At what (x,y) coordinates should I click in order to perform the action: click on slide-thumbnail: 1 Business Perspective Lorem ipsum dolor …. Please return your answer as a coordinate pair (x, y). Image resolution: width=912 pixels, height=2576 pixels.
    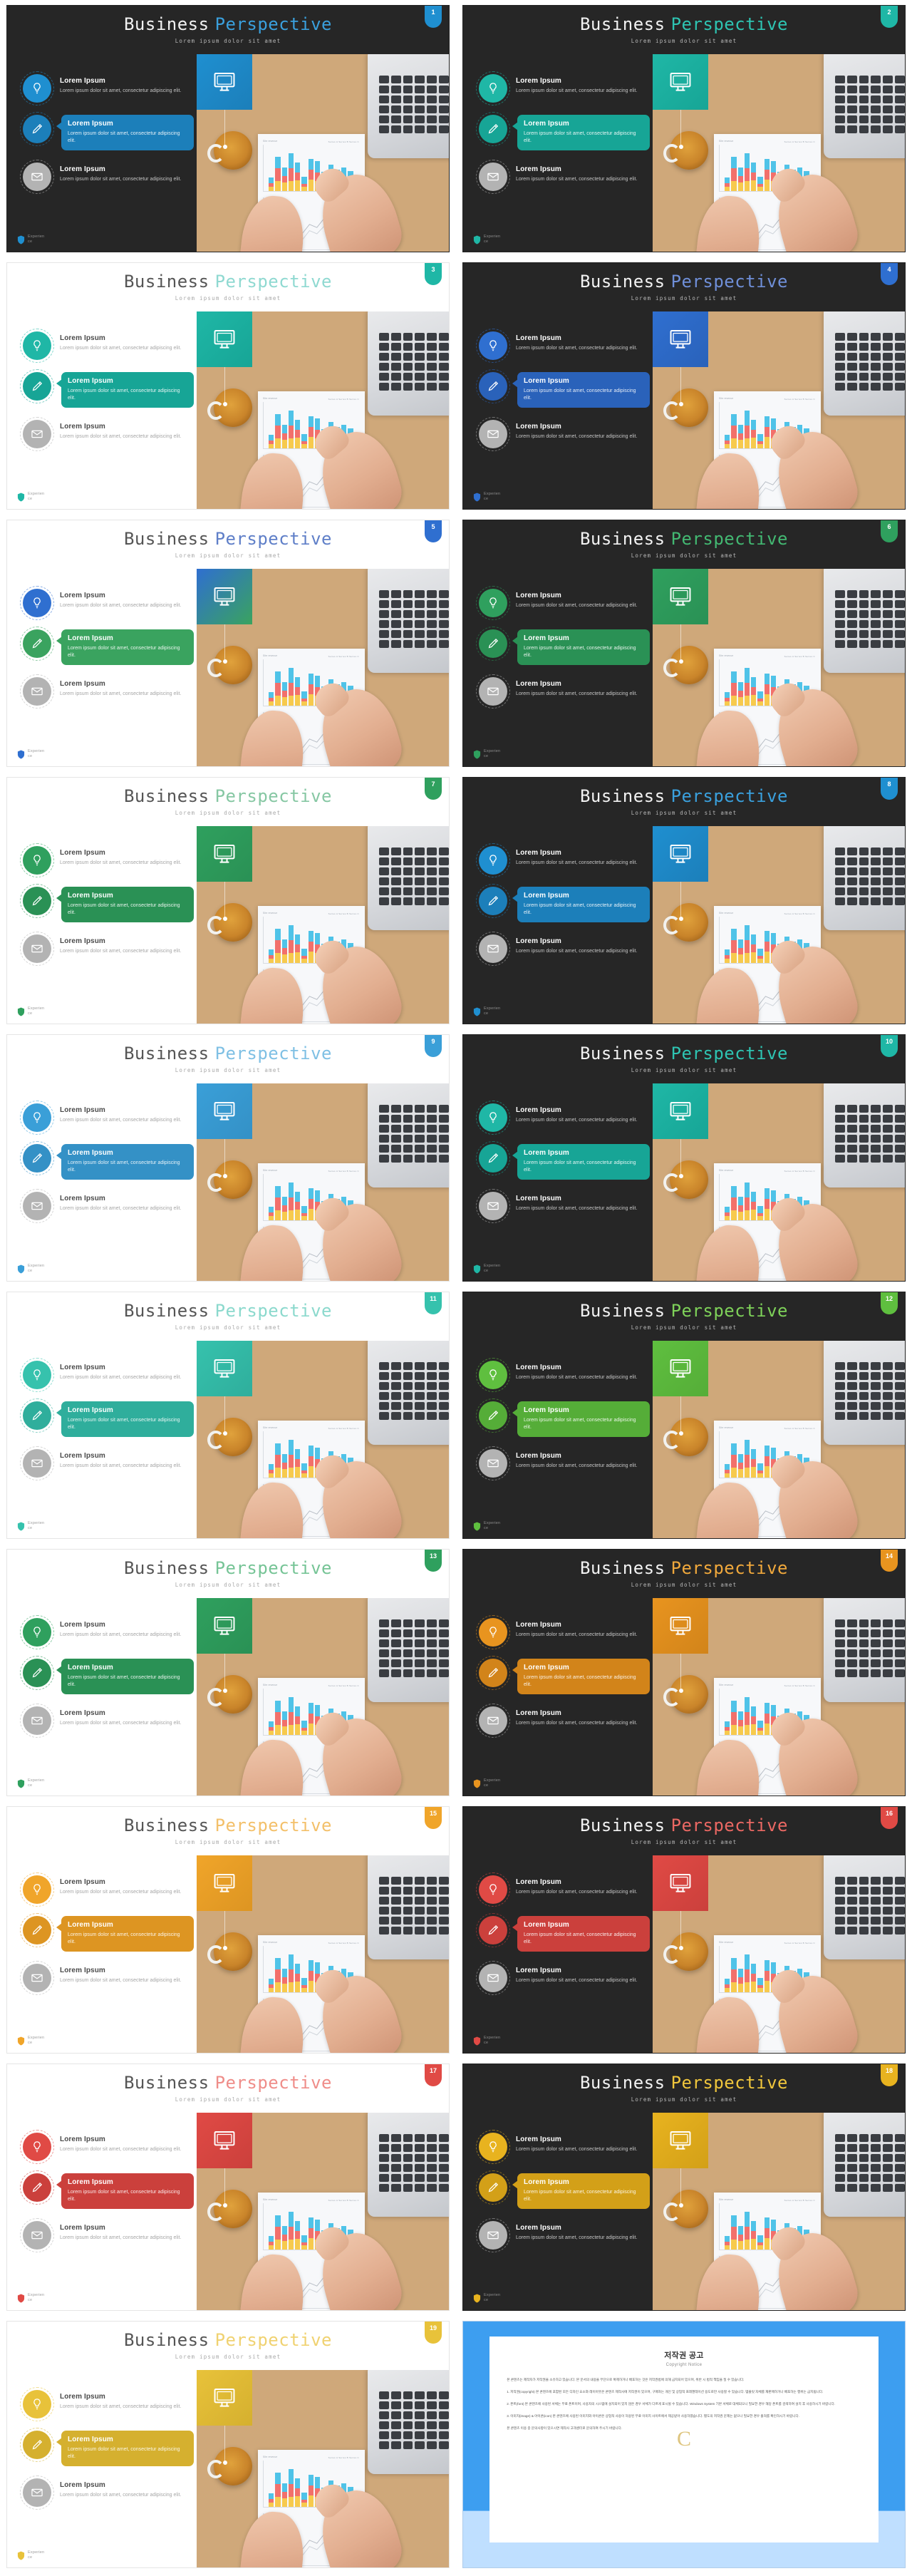
    Looking at the image, I should click on (228, 128).